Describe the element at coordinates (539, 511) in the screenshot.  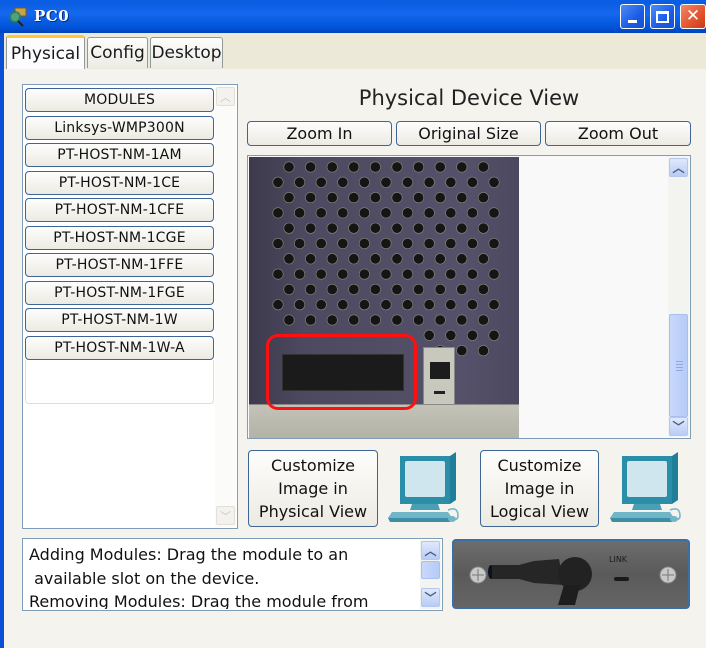
I see `button-label: Logical View` at that location.